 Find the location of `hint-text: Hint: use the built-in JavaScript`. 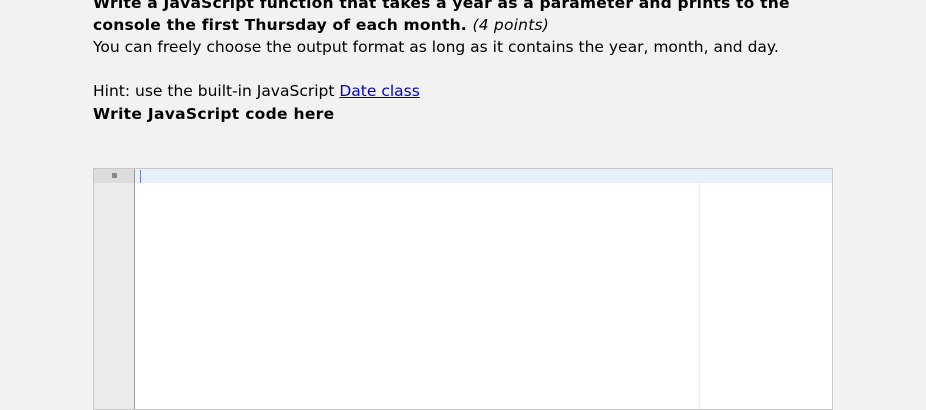

hint-text: Hint: use the built-in JavaScript is located at coordinates (216, 91).